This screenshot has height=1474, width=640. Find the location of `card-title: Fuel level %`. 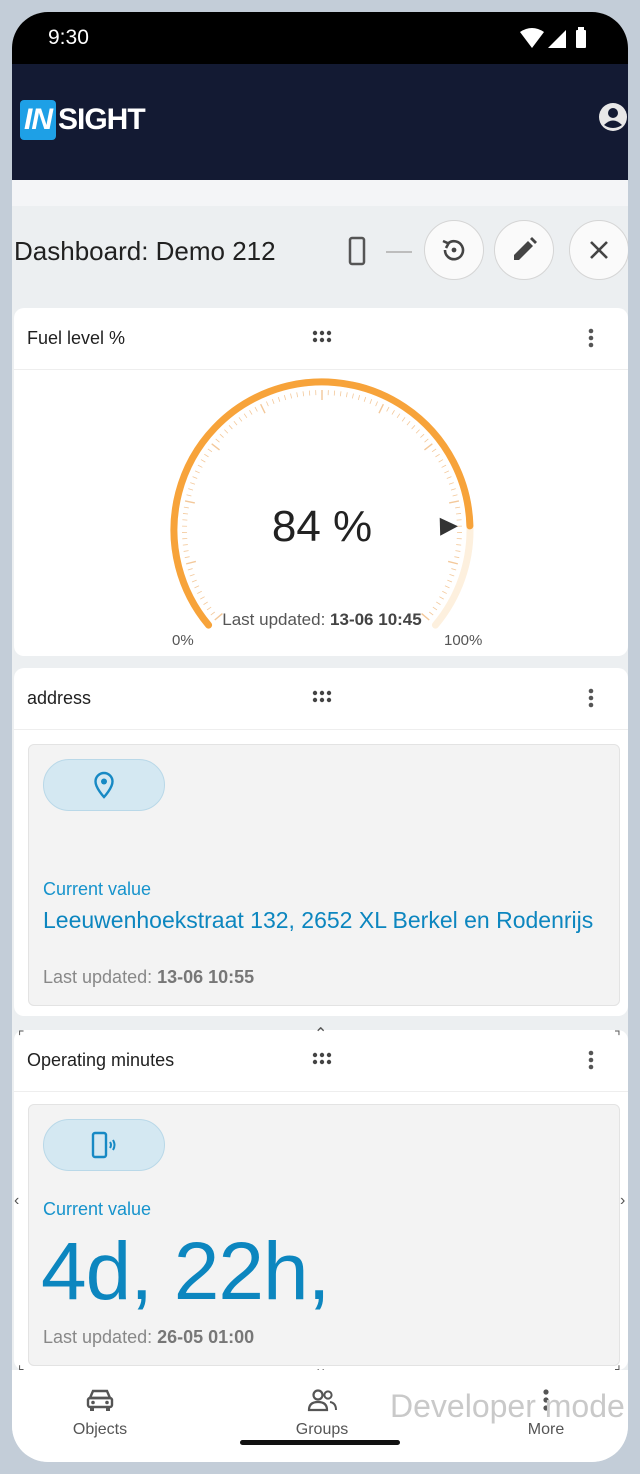

card-title: Fuel level % is located at coordinates (76, 338).